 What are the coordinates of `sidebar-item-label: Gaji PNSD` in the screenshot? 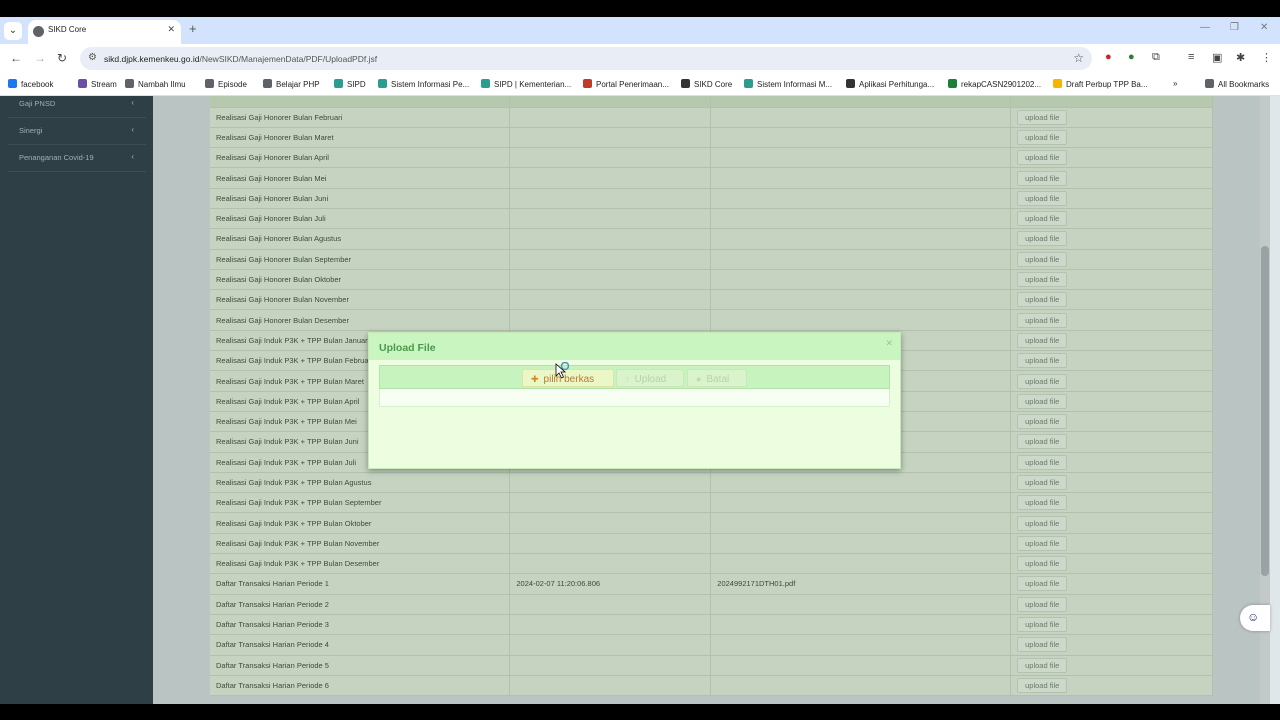 It's located at (37, 103).